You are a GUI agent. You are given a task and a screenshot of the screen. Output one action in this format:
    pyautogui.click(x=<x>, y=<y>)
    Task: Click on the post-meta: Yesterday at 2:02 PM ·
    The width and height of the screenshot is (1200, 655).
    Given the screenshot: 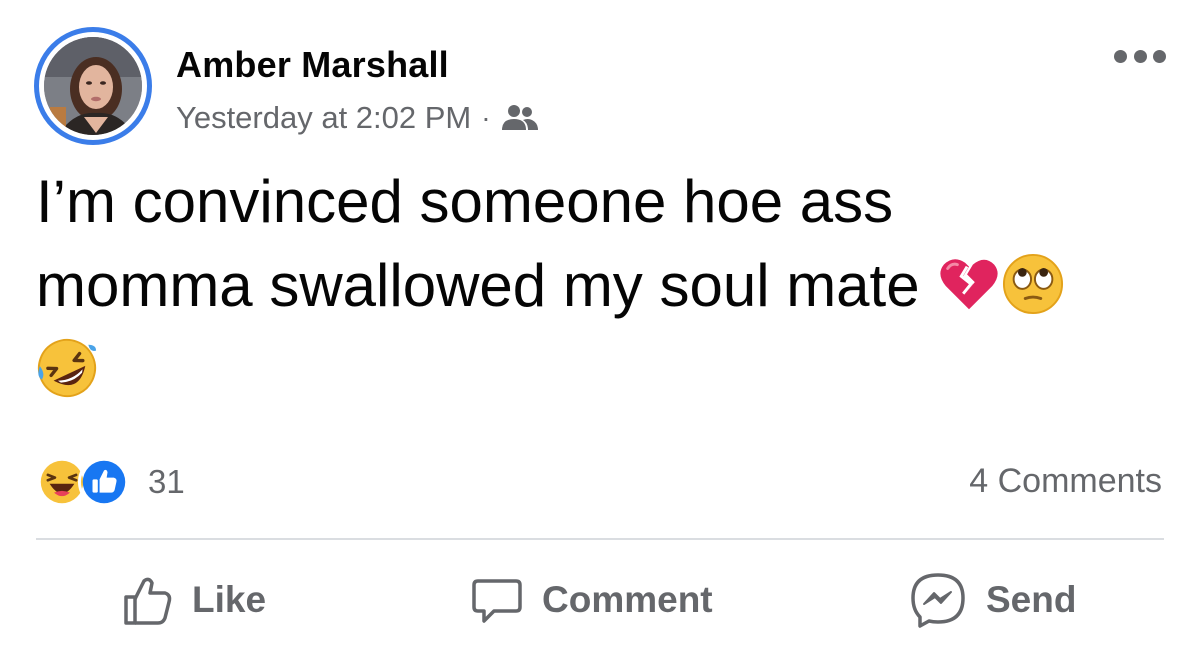 What is the action you would take?
    pyautogui.click(x=357, y=118)
    